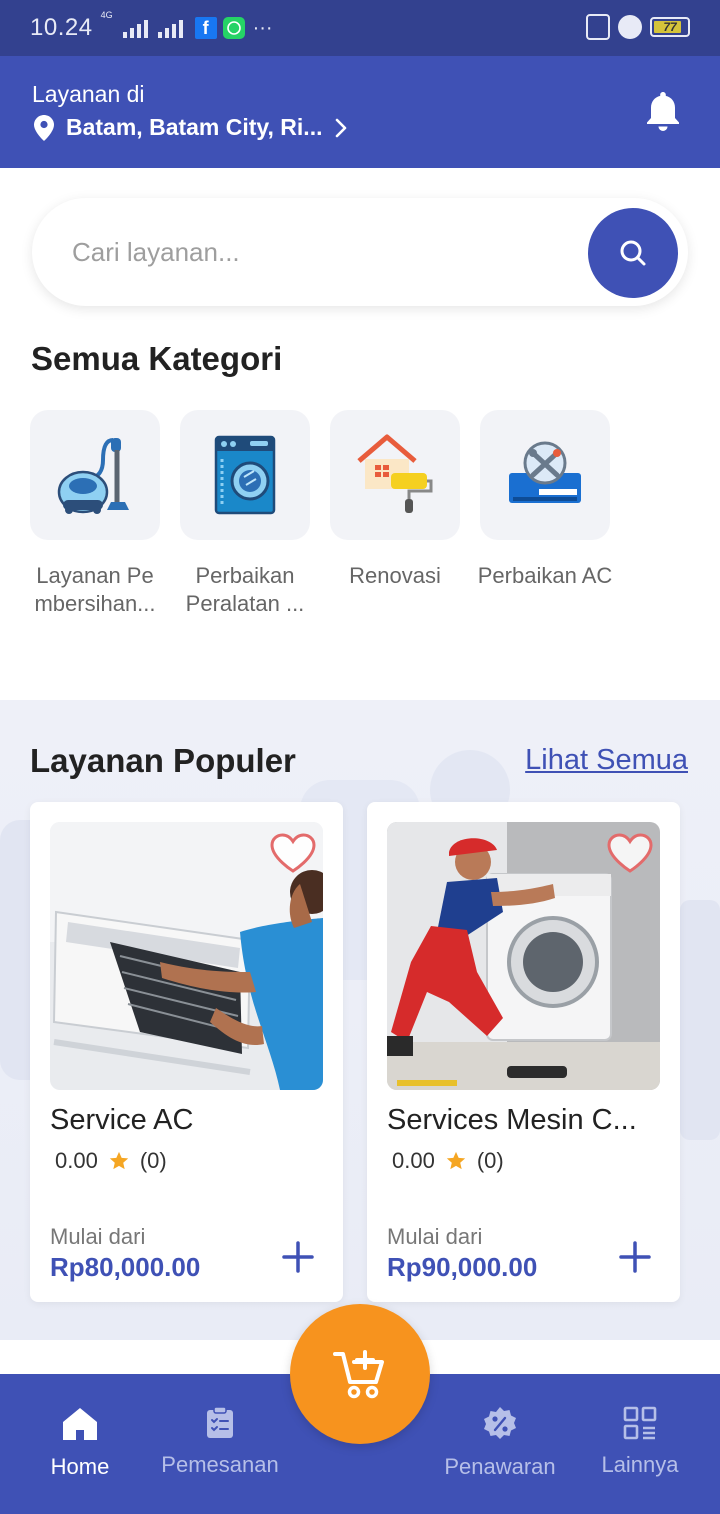 The image size is (720, 1514). I want to click on popular-title: Layanan Populer, so click(163, 760).